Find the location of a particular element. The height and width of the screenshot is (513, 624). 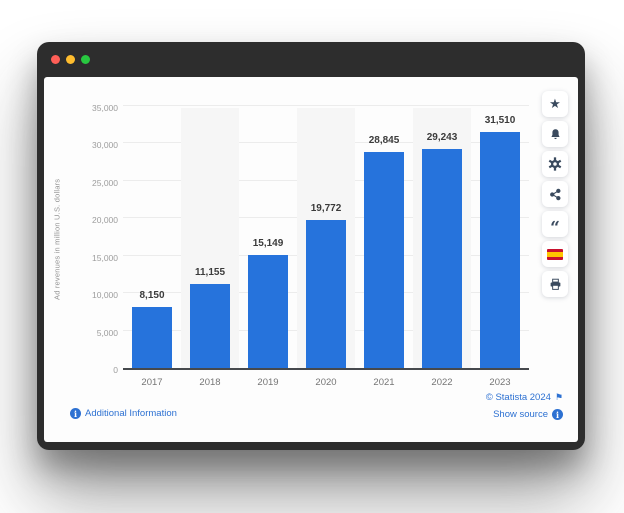

x-tick-label: 2020 is located at coordinates (326, 382).